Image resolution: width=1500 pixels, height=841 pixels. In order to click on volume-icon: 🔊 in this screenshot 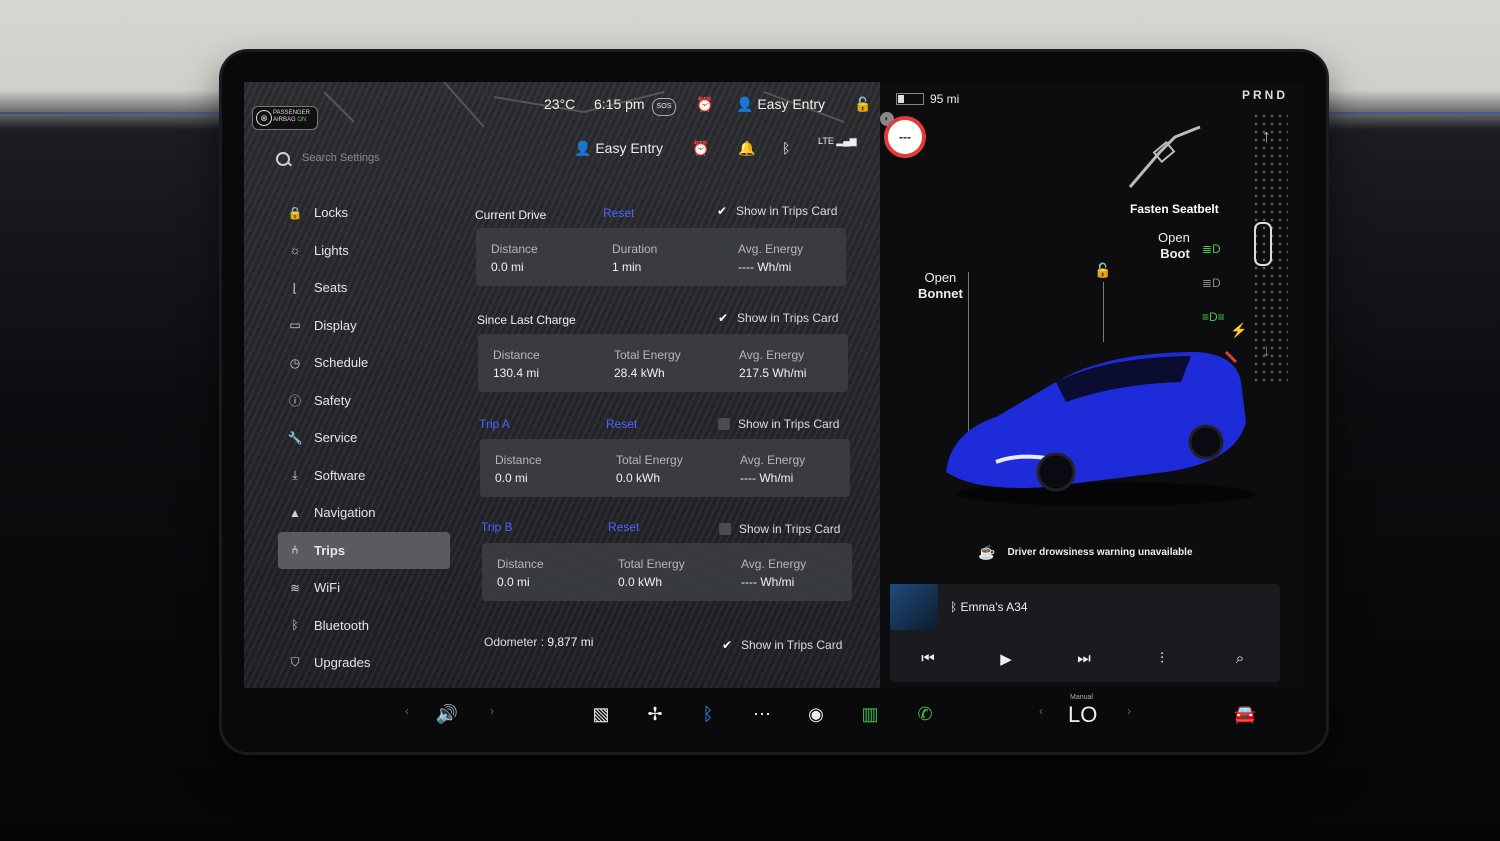, I will do `click(447, 714)`.